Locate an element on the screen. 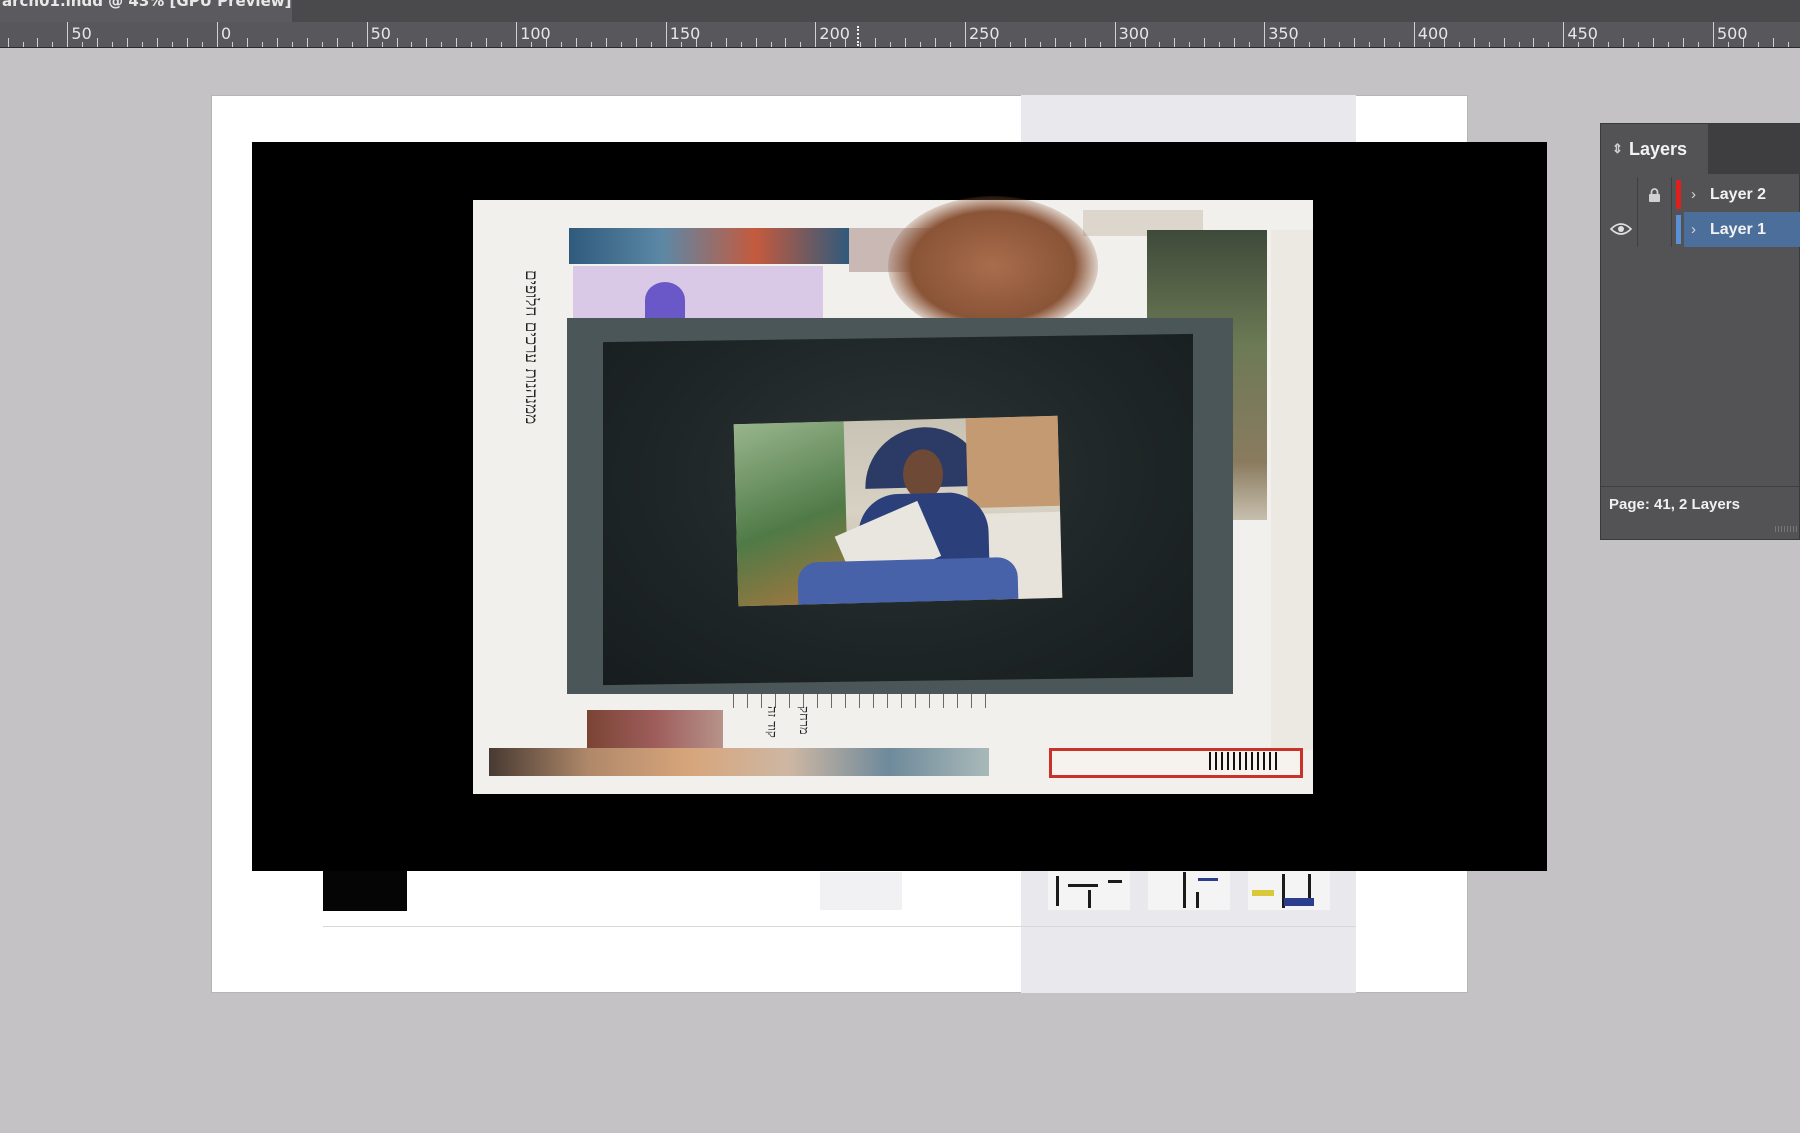 The height and width of the screenshot is (1133, 1800). layers-tab-label: Layers is located at coordinates (1658, 149).